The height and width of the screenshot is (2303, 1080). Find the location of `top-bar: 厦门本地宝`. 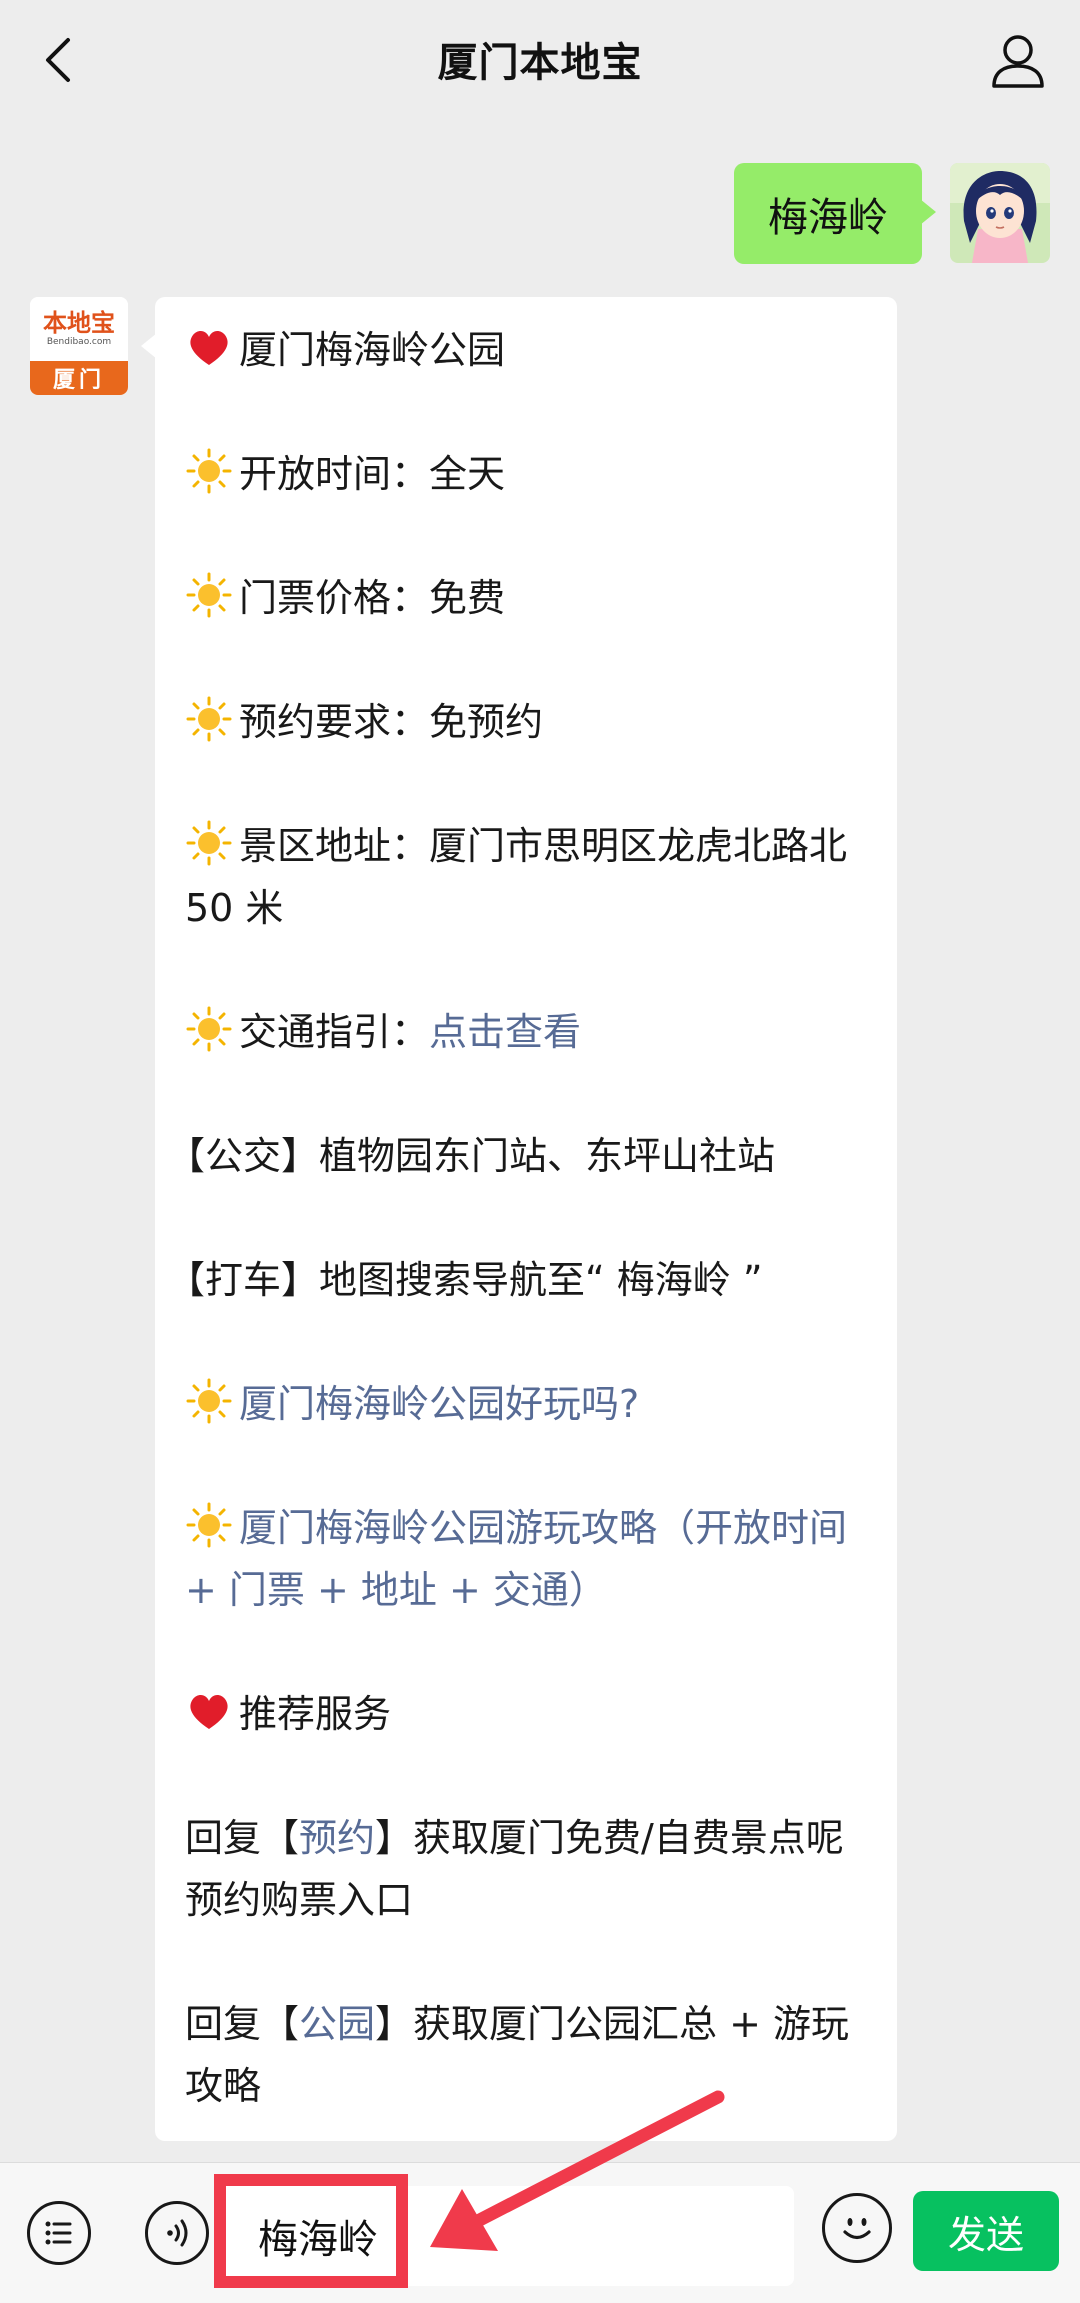

top-bar: 厦门本地宝 is located at coordinates (540, 59).